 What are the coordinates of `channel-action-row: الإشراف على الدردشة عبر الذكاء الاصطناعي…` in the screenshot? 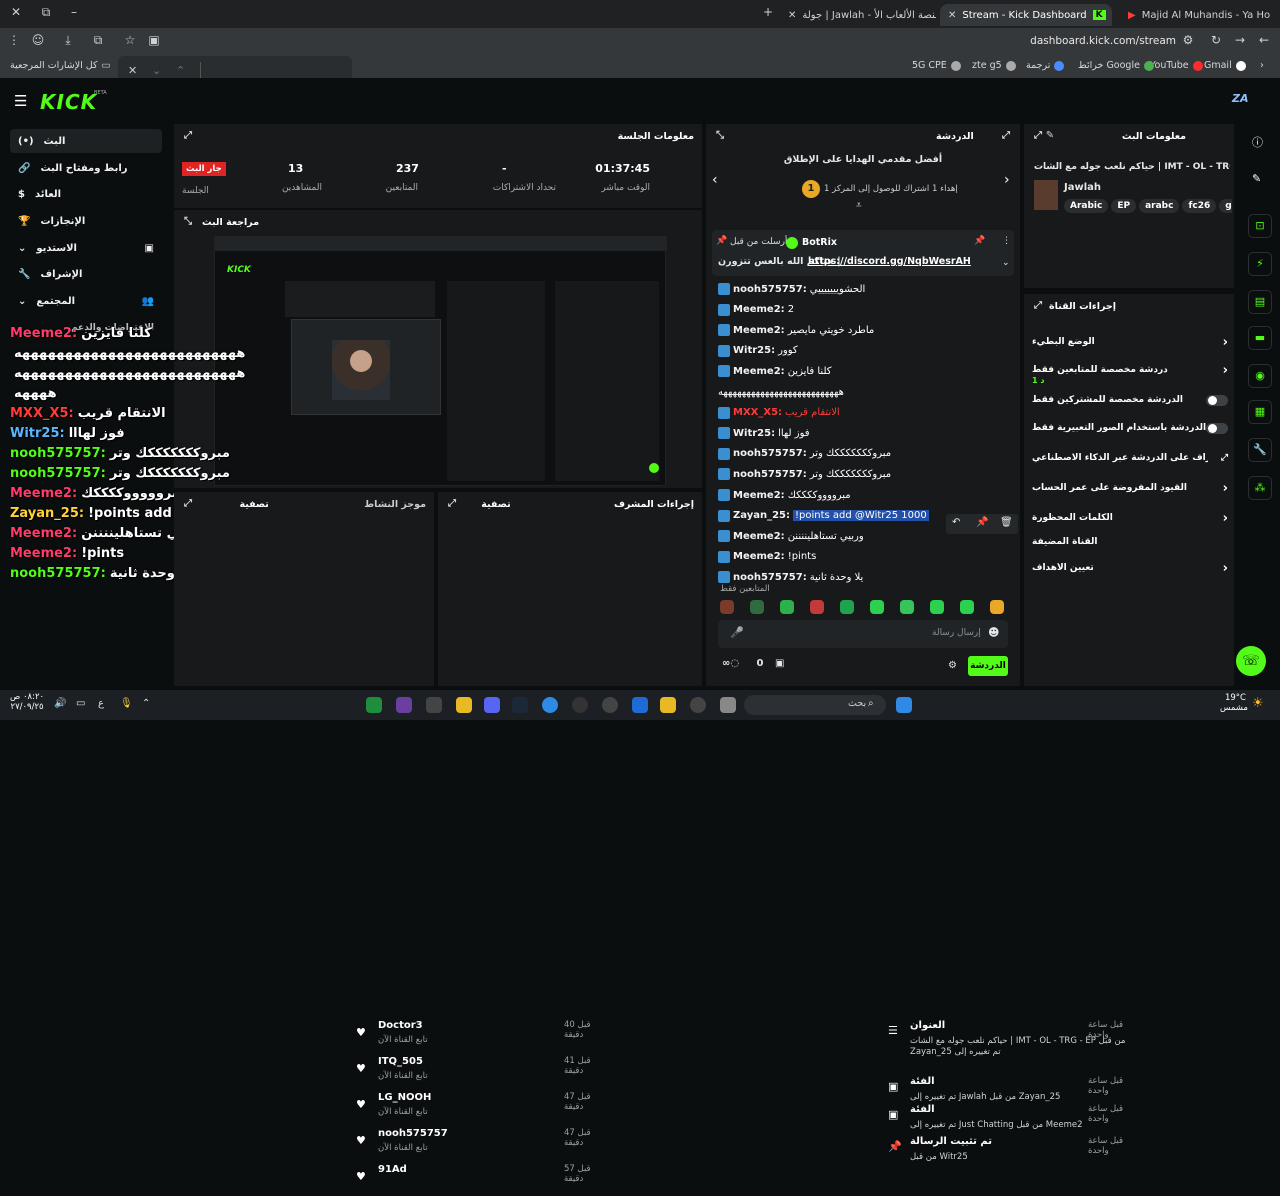 It's located at (1130, 458).